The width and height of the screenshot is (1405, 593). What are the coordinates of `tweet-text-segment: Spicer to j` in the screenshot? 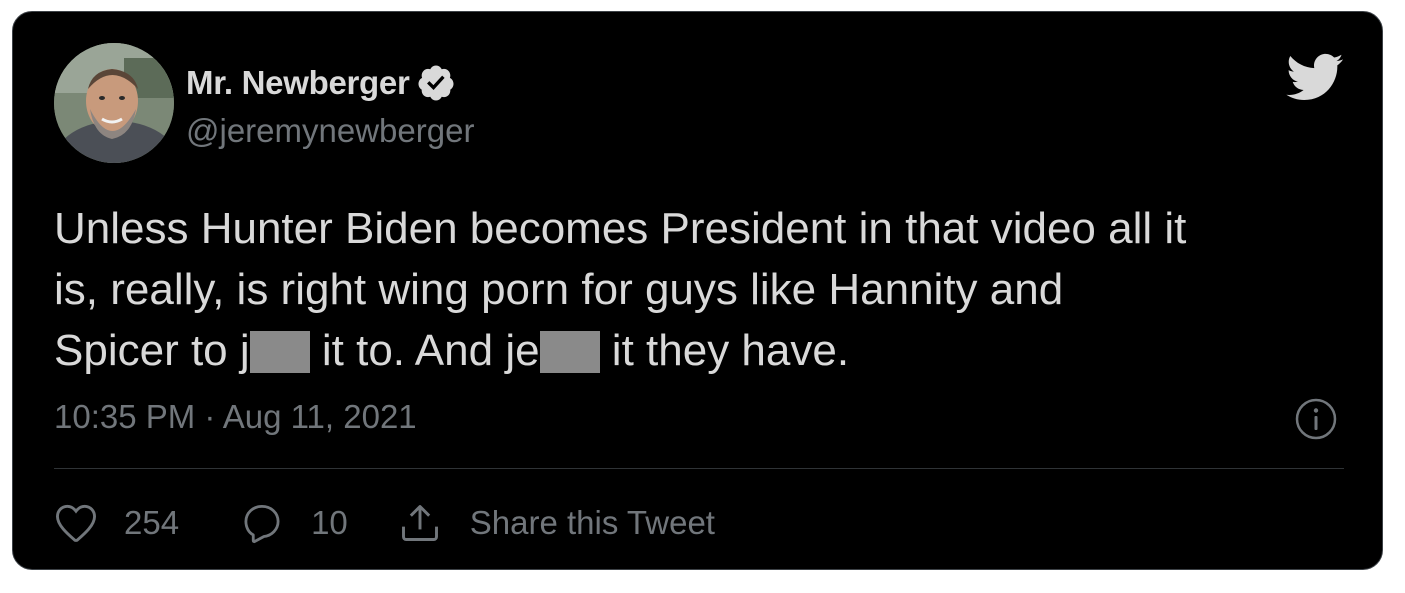 It's located at (152, 350).